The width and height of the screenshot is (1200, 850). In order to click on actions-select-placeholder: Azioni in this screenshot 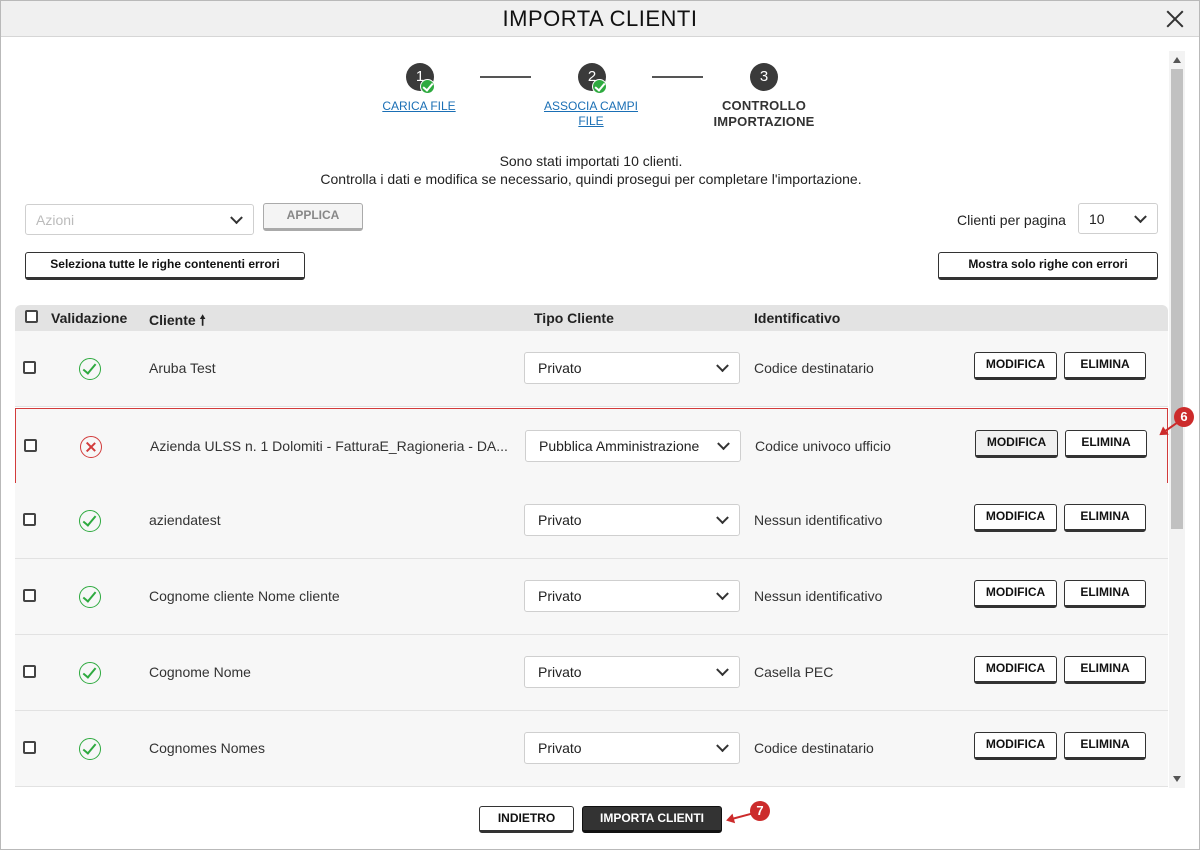, I will do `click(55, 219)`.